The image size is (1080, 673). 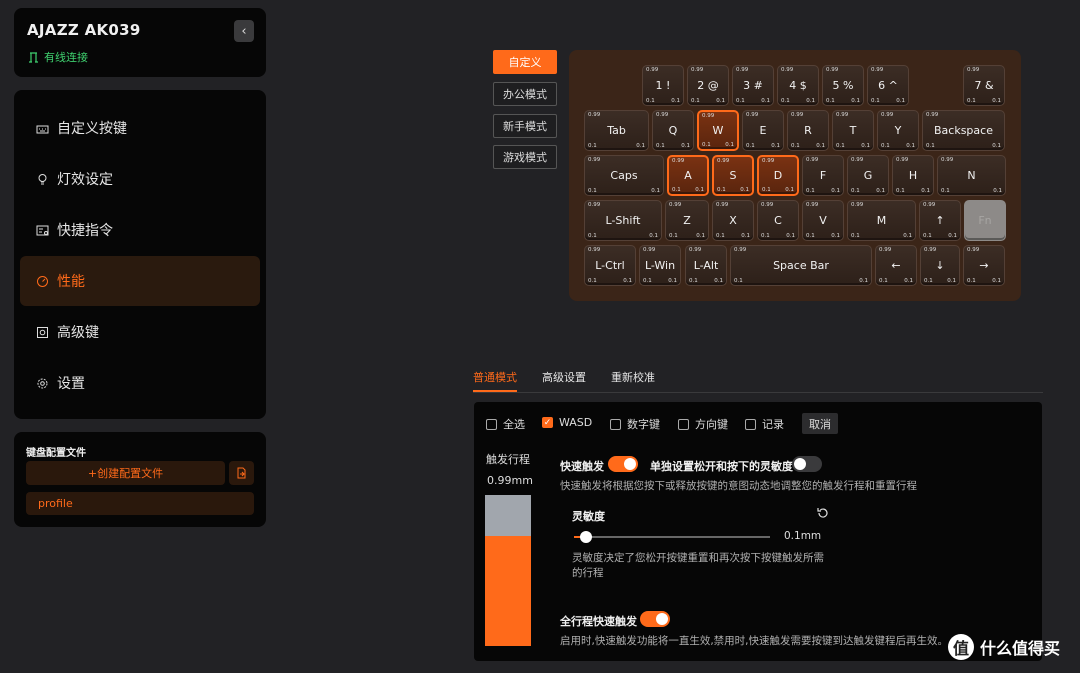 What do you see at coordinates (624, 175) in the screenshot?
I see `key-caps: 0.99 0.1 0.1 Caps` at bounding box center [624, 175].